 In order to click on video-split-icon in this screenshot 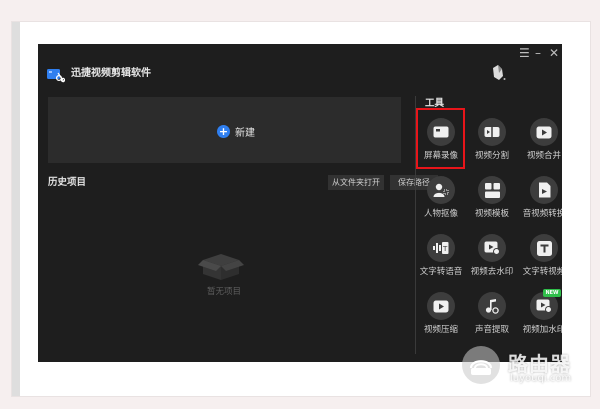, I will do `click(492, 132)`.